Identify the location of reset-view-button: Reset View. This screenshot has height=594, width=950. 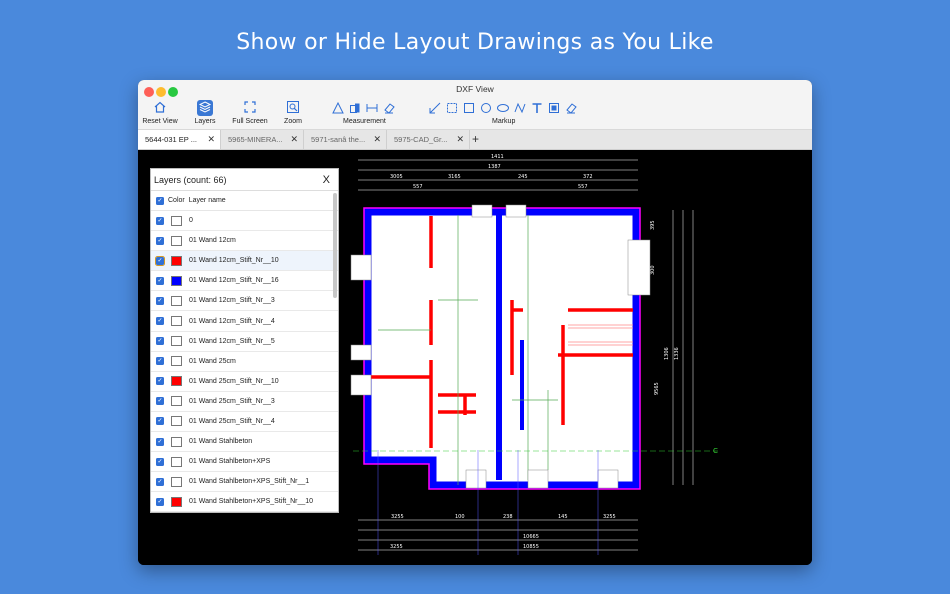
(160, 112).